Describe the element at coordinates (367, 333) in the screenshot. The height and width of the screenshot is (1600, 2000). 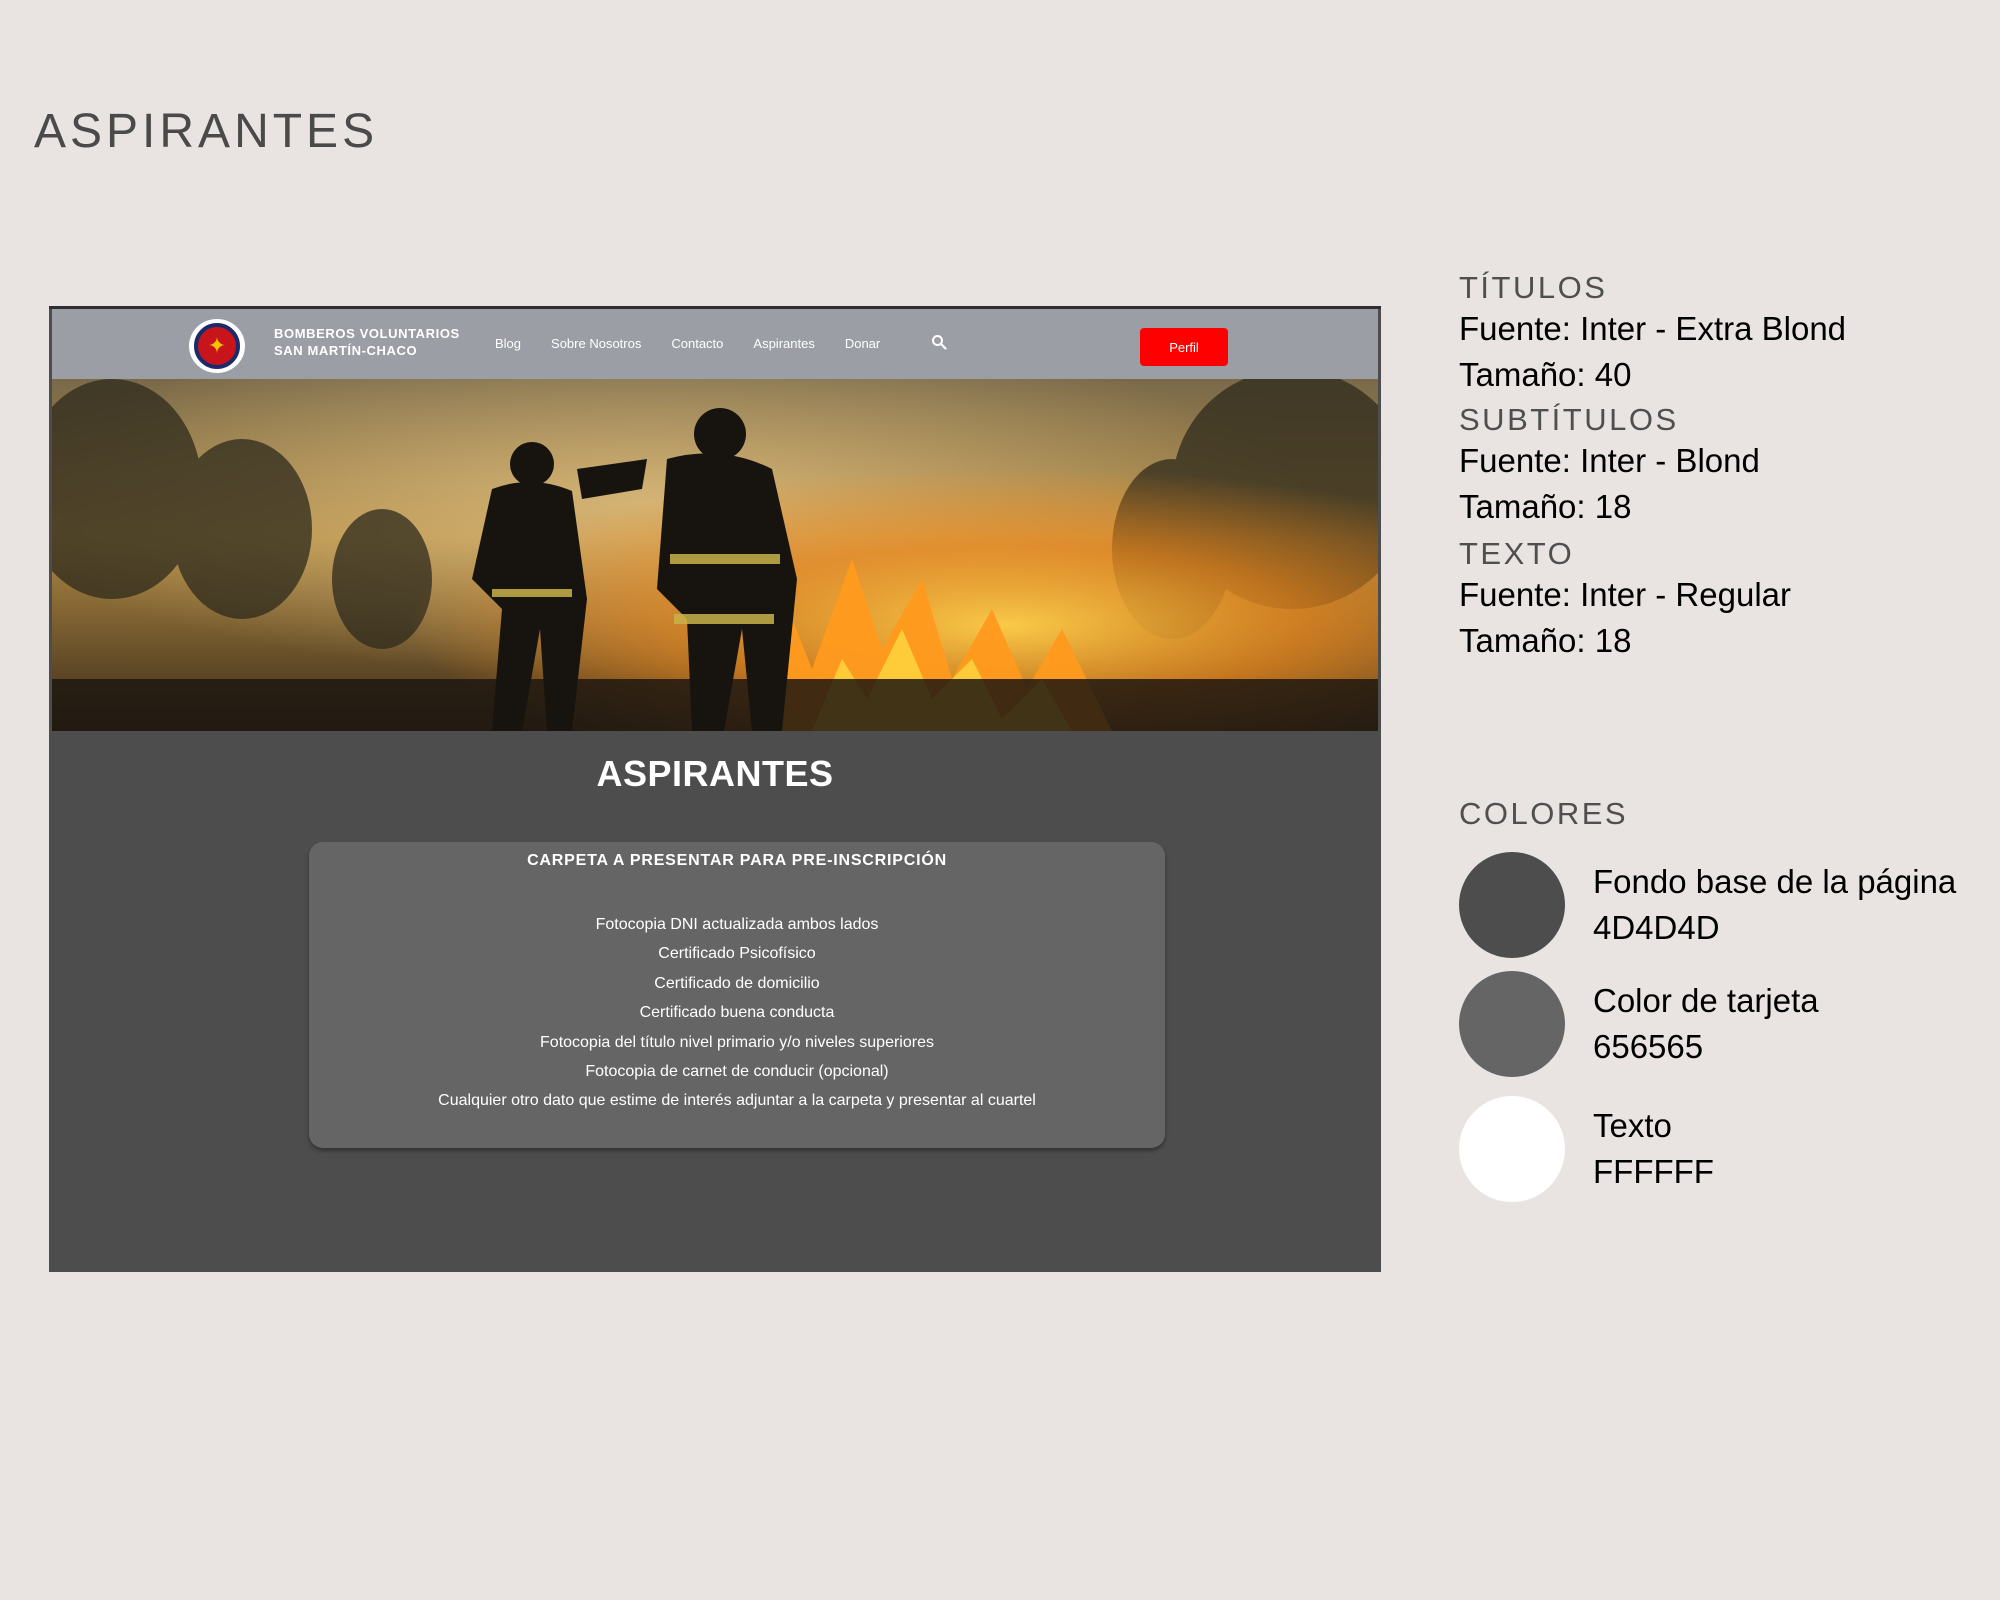
I see `brand-line-1: BOMBEROS VOLUNTARIOS` at that location.